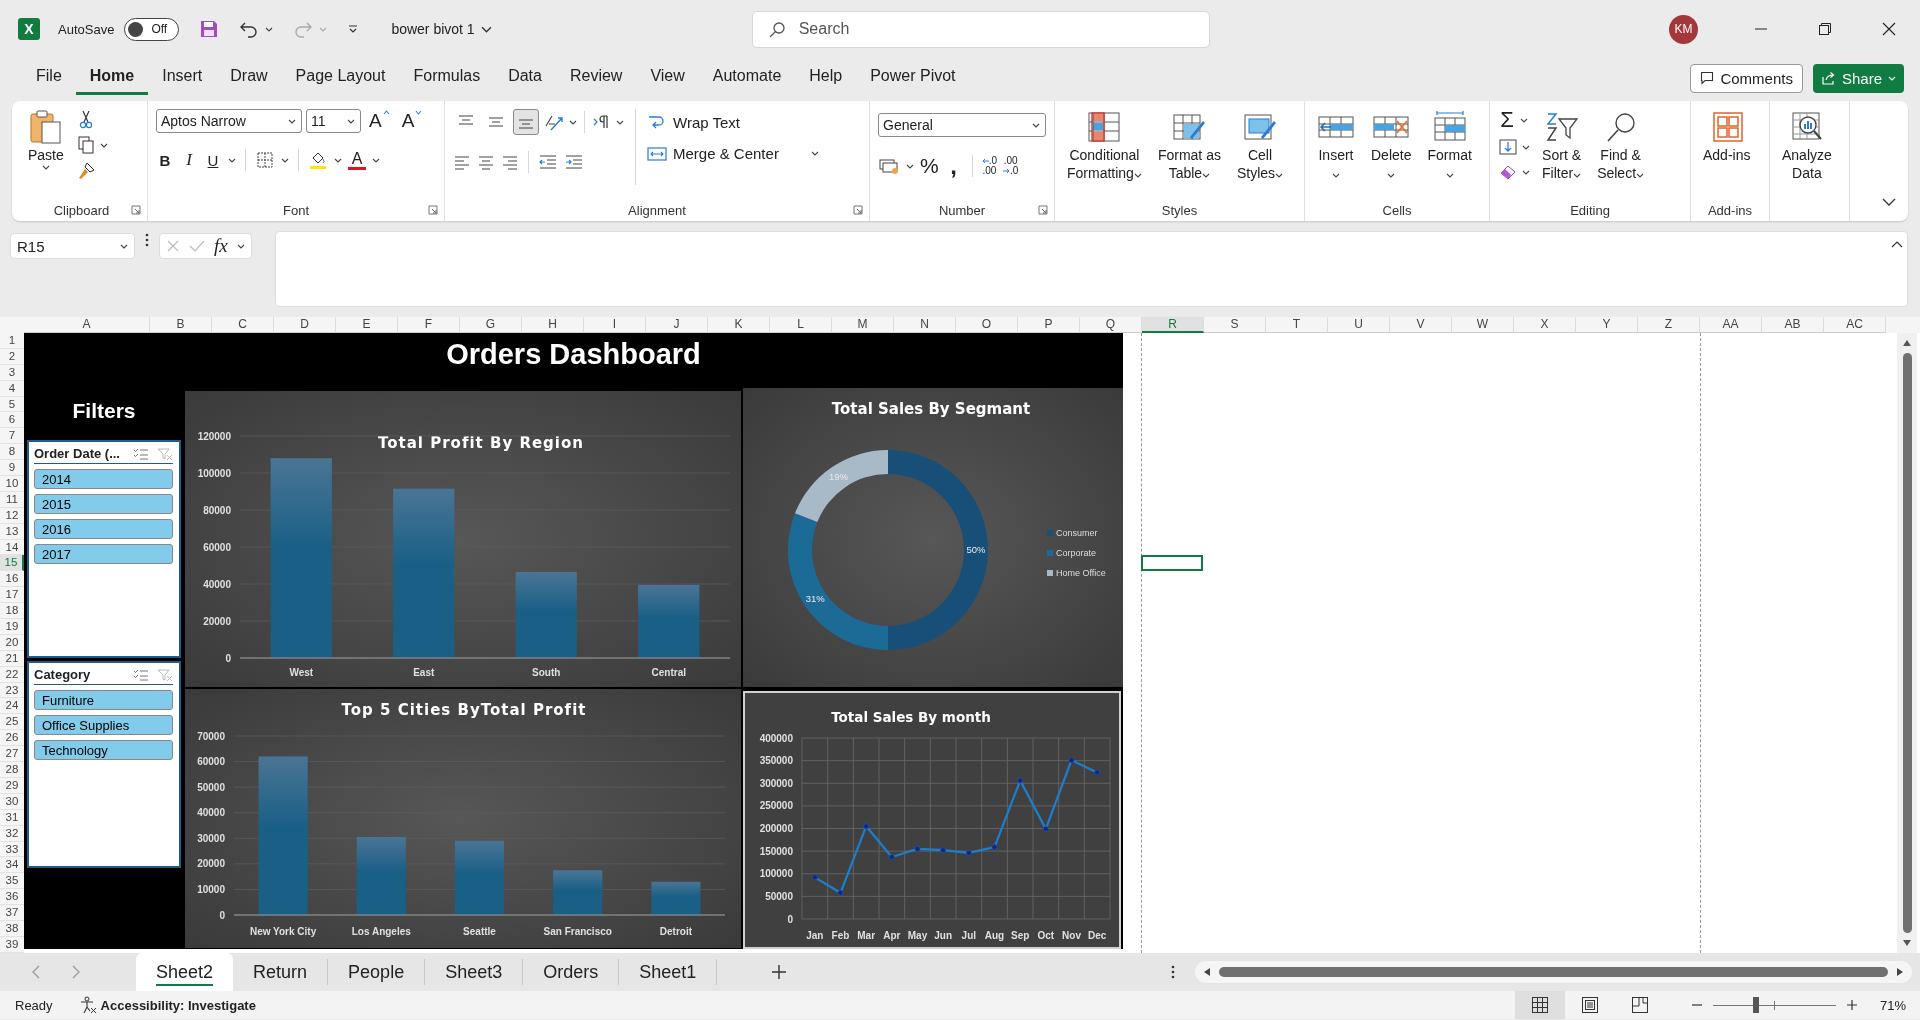 This screenshot has width=1920, height=1020. What do you see at coordinates (917, 935) in the screenshot?
I see `axis-label: May` at bounding box center [917, 935].